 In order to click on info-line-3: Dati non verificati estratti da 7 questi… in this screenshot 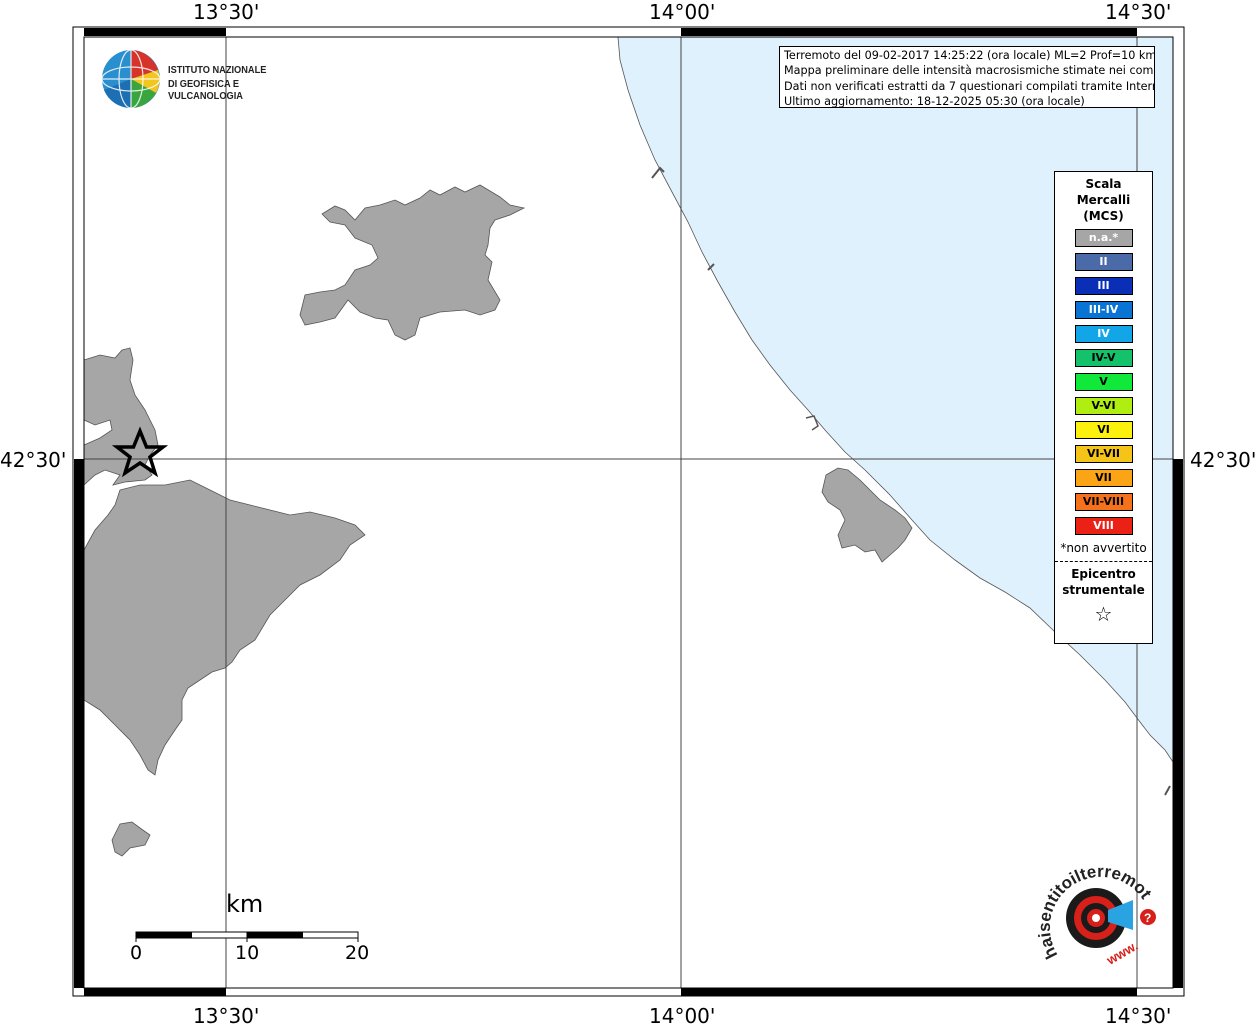, I will do `click(969, 86)`.